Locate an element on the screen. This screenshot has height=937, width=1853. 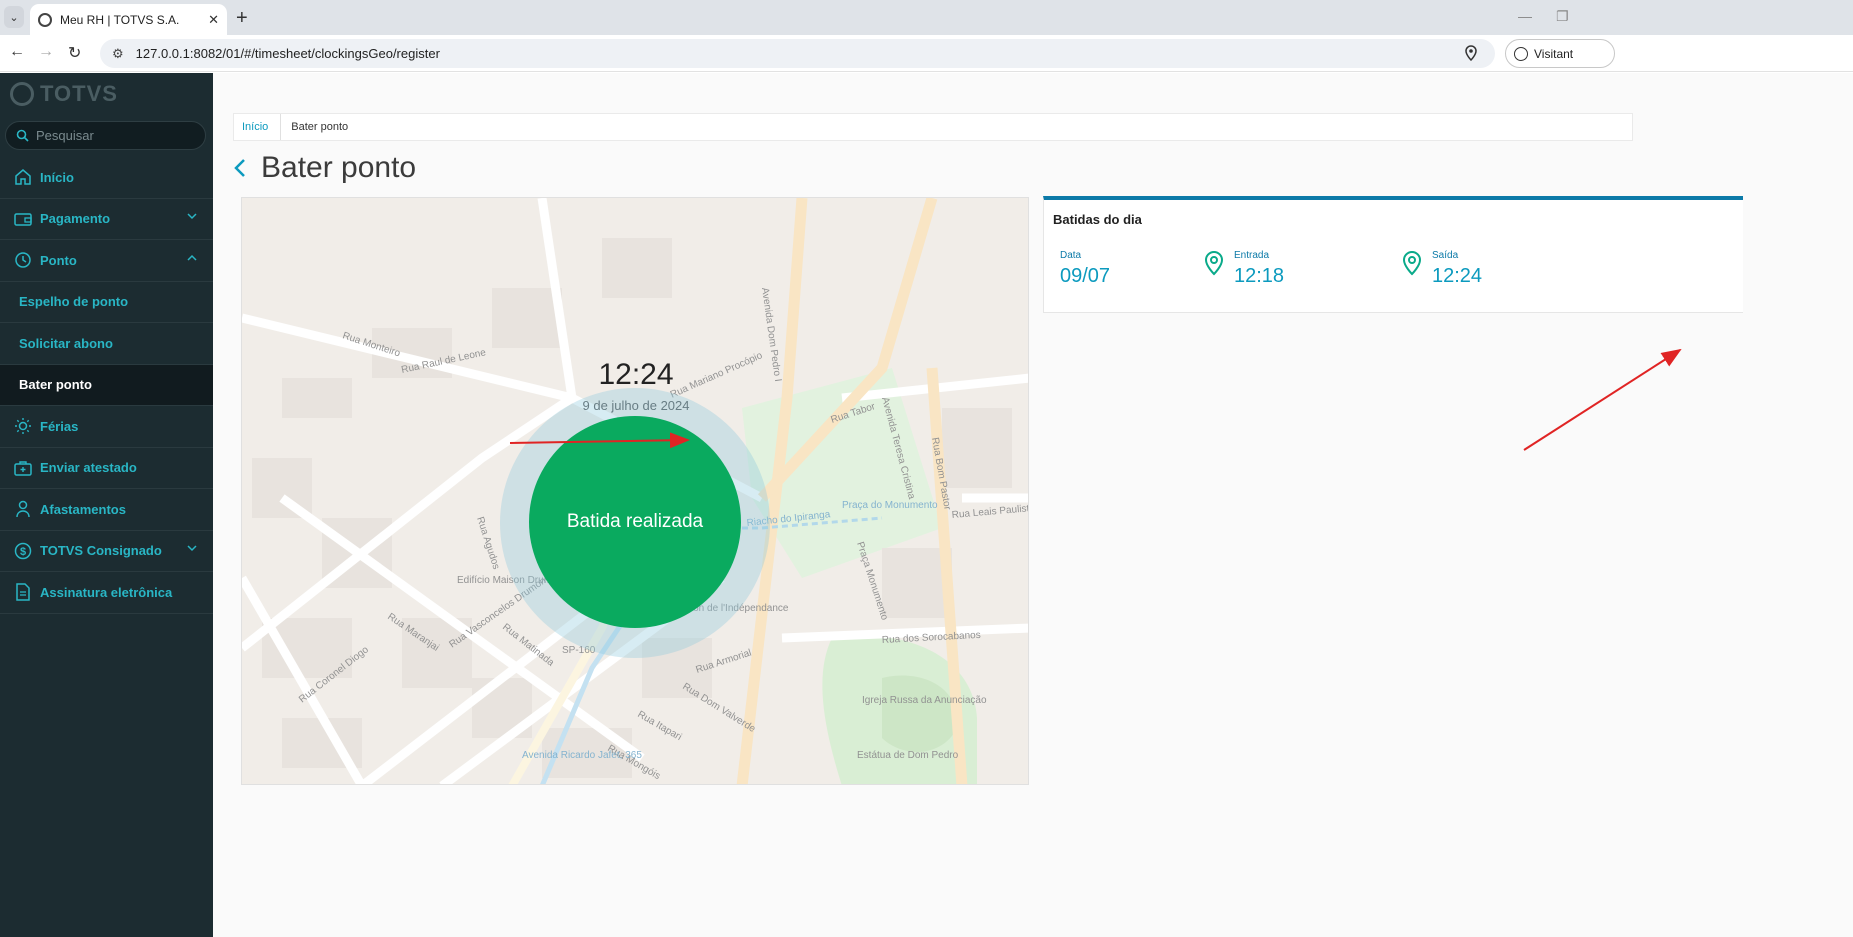
sidebar-item-bater-ponto: Bater ponto is located at coordinates (106, 385).